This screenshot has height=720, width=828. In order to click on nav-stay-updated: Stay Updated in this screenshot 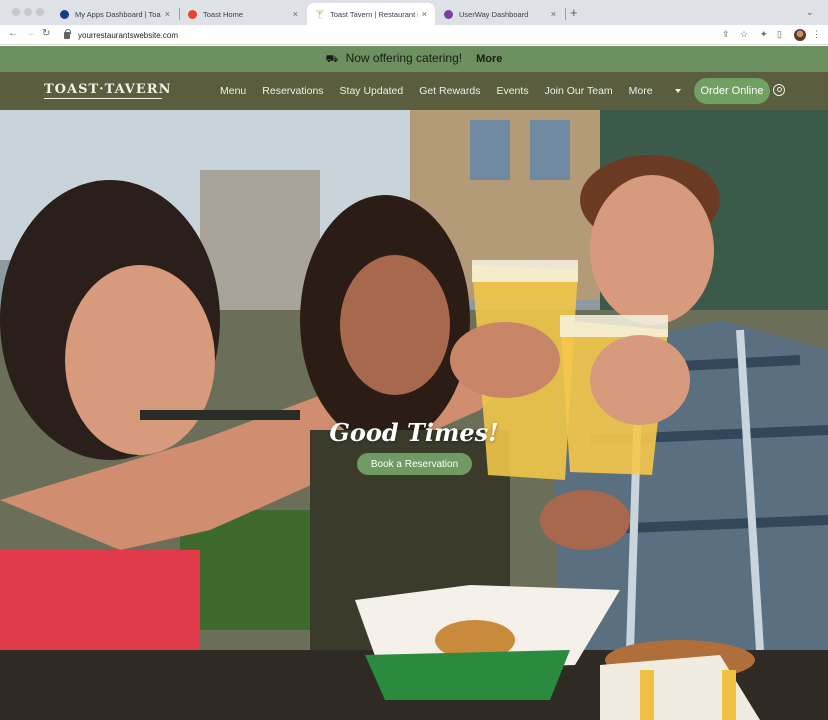, I will do `click(372, 91)`.